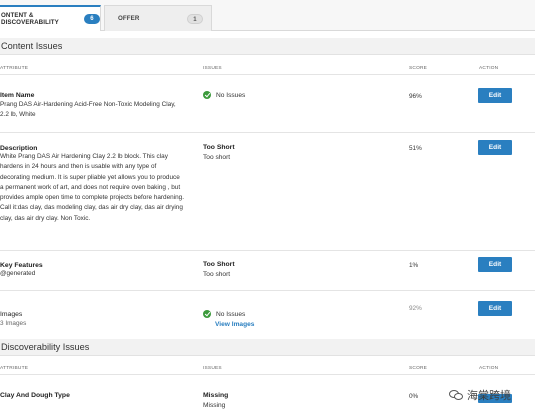 Image resolution: width=535 pixels, height=416 pixels. What do you see at coordinates (214, 405) in the screenshot?
I see `issue-subtitle: Missing` at bounding box center [214, 405].